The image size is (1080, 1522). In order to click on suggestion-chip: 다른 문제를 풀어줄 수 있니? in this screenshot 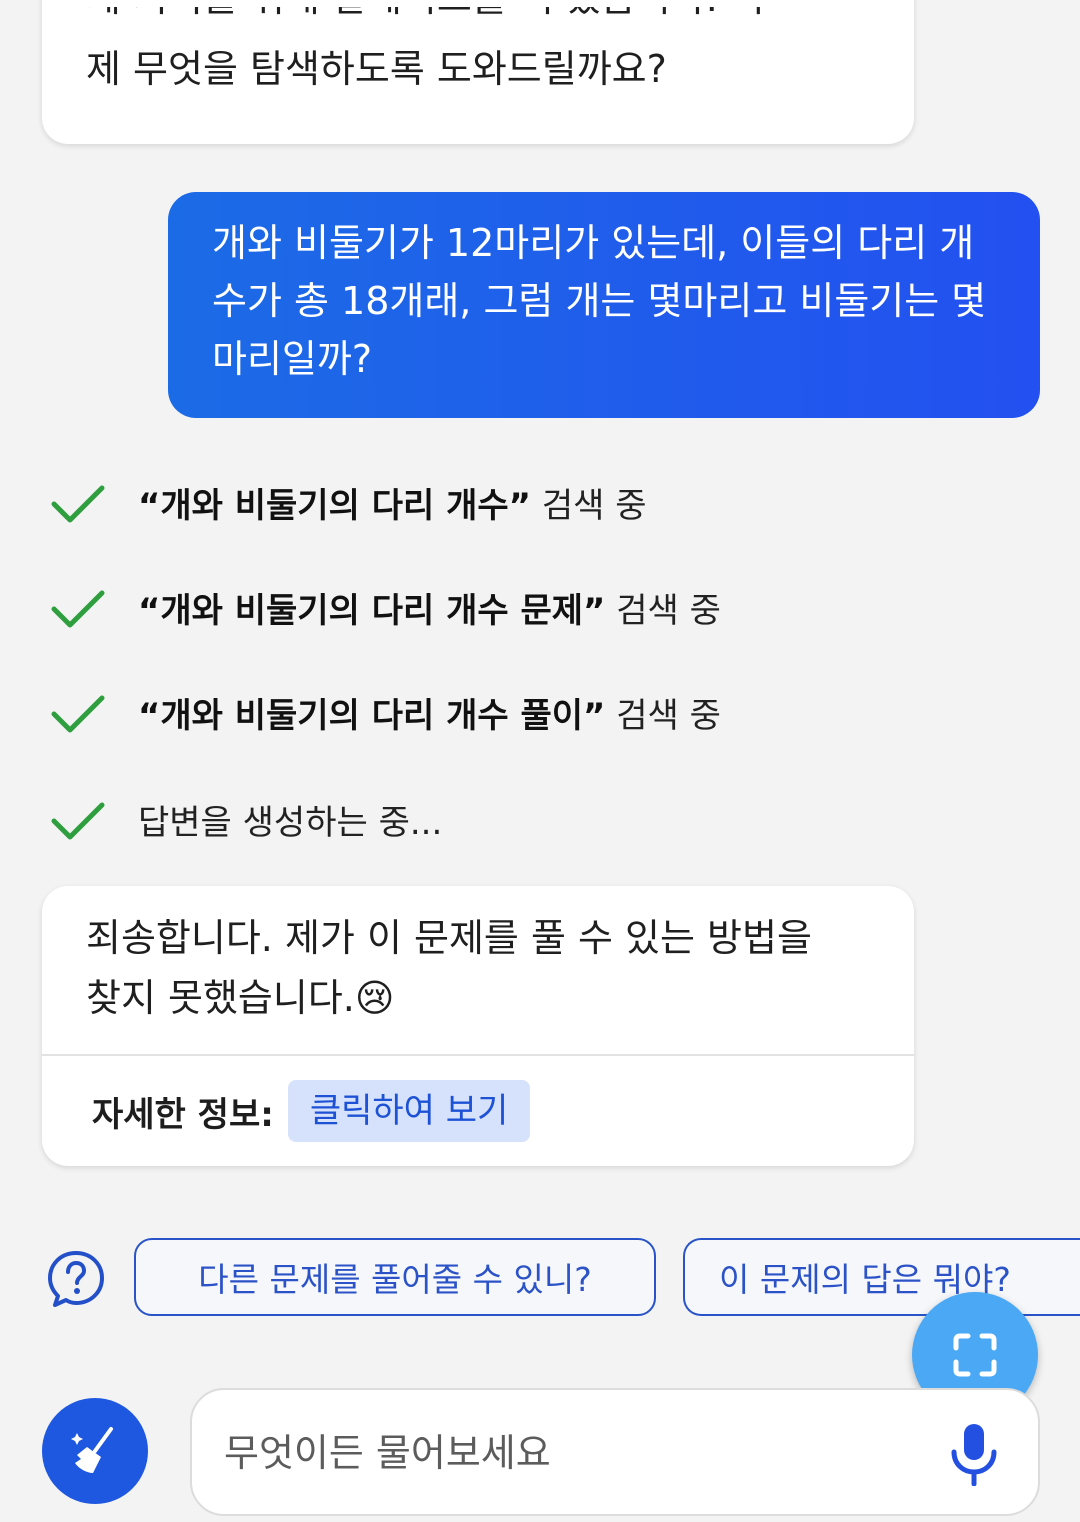, I will do `click(395, 1277)`.